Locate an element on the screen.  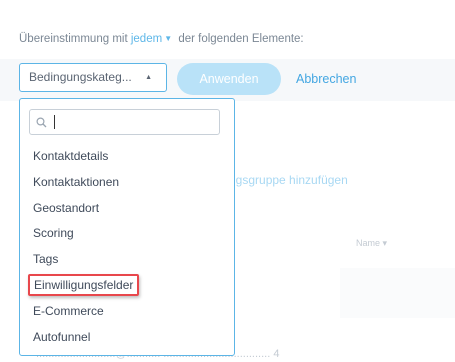
caret-down-icon: ▼ is located at coordinates (168, 38).